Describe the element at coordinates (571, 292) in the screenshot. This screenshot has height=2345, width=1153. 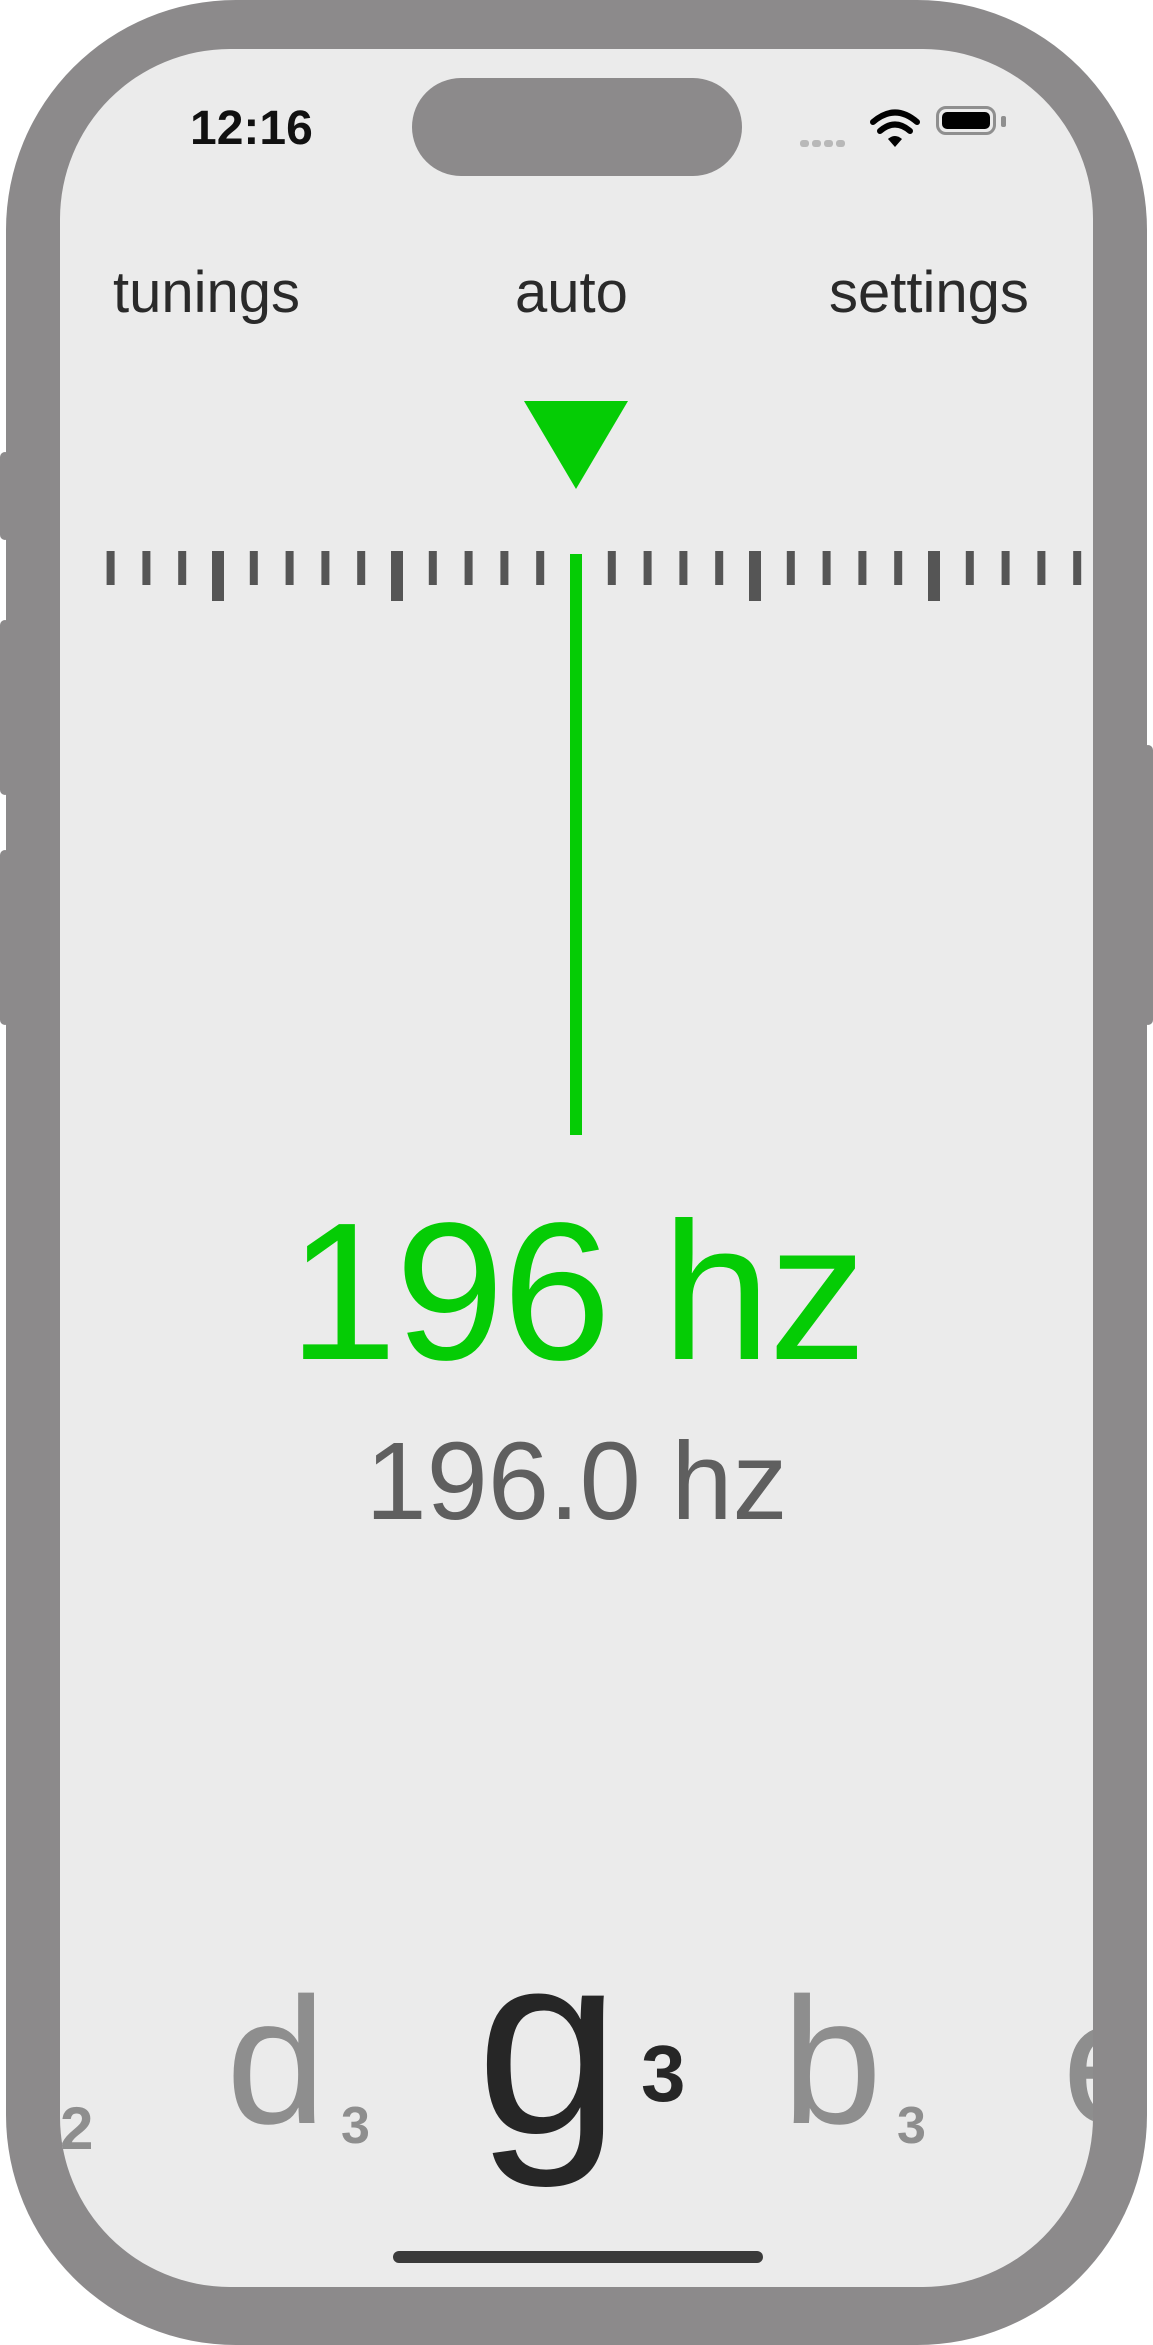
I see `auto-button: auto` at that location.